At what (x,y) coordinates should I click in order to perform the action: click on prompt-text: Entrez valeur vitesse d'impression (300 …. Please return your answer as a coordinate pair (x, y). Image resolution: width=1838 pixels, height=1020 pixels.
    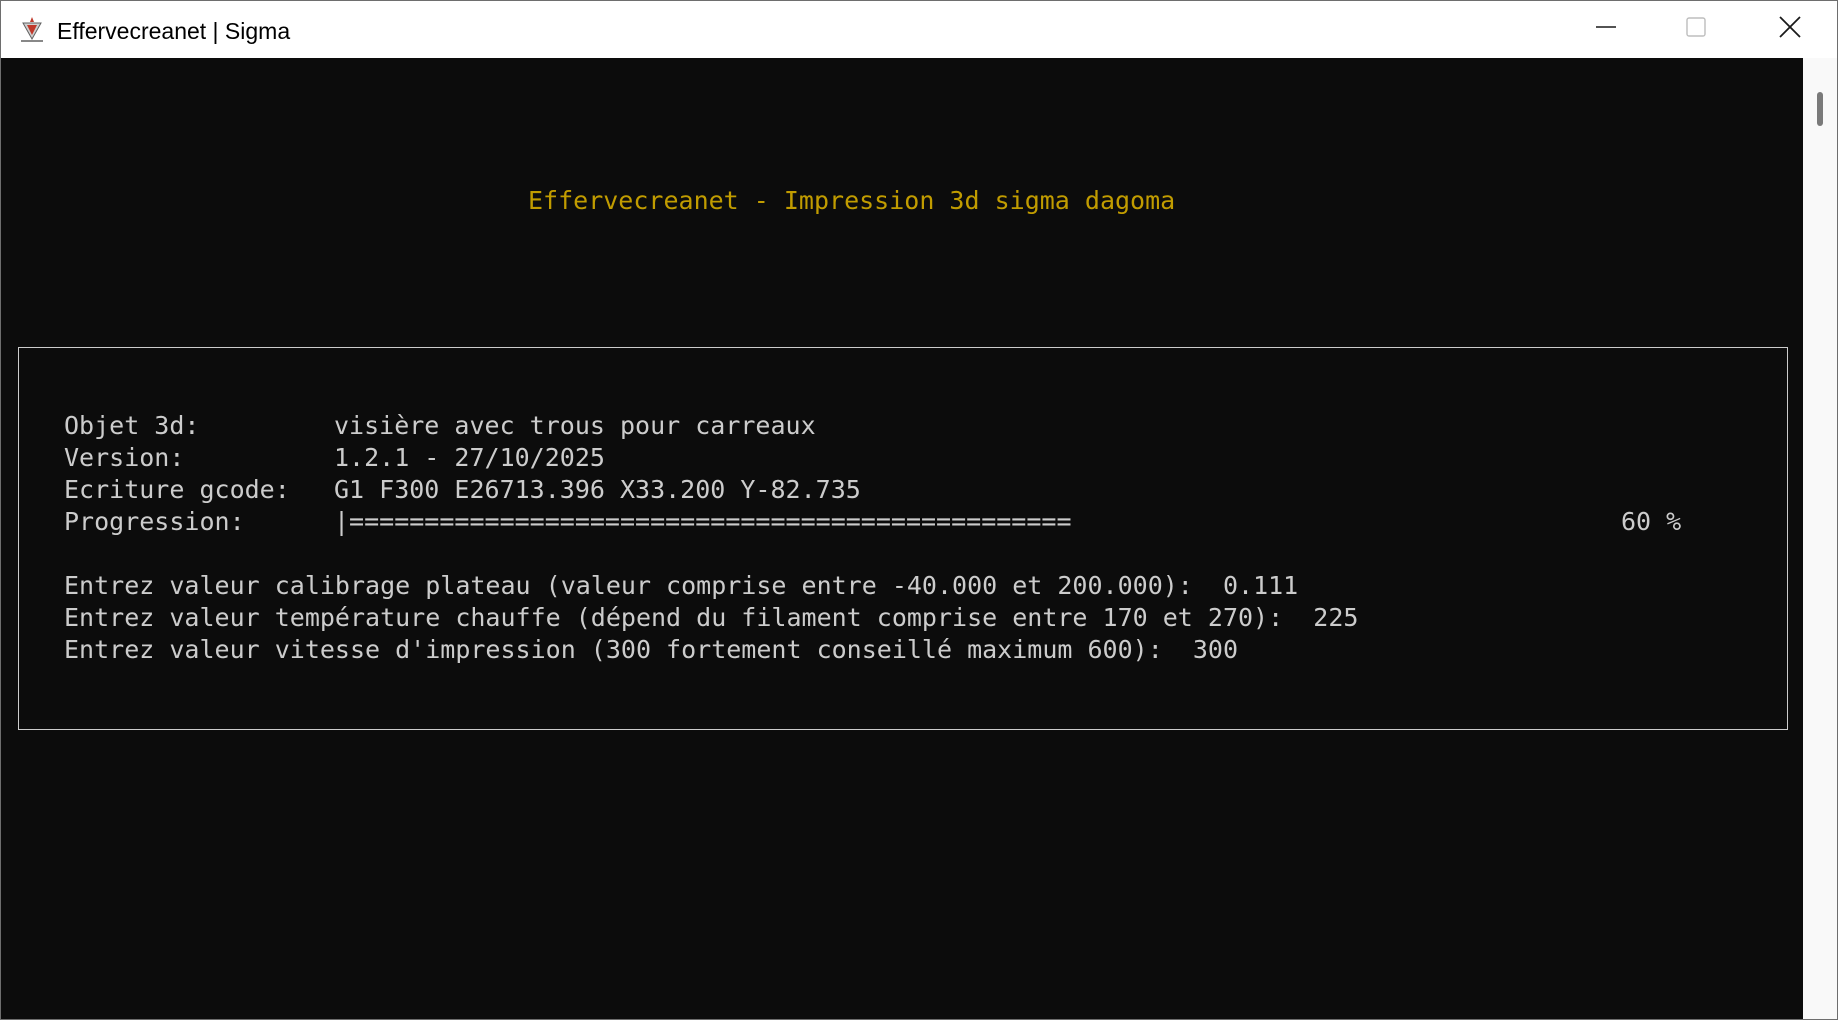
    Looking at the image, I should click on (613, 649).